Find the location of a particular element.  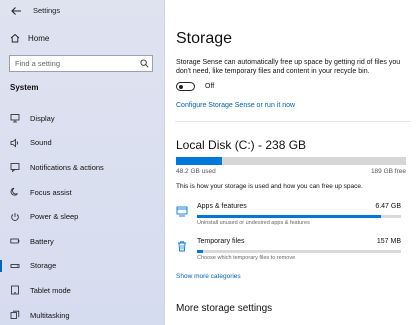

home-nav-item: Home is located at coordinates (29, 38).